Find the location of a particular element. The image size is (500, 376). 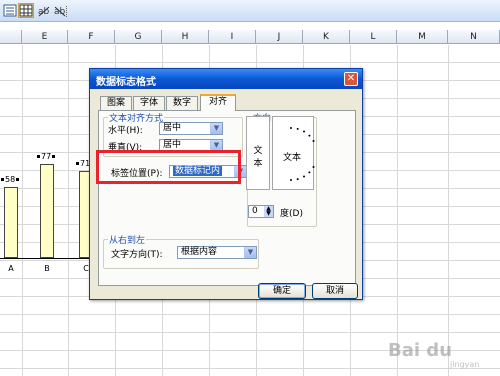

column-headers: E F G H I J K L M N is located at coordinates (250, 37).